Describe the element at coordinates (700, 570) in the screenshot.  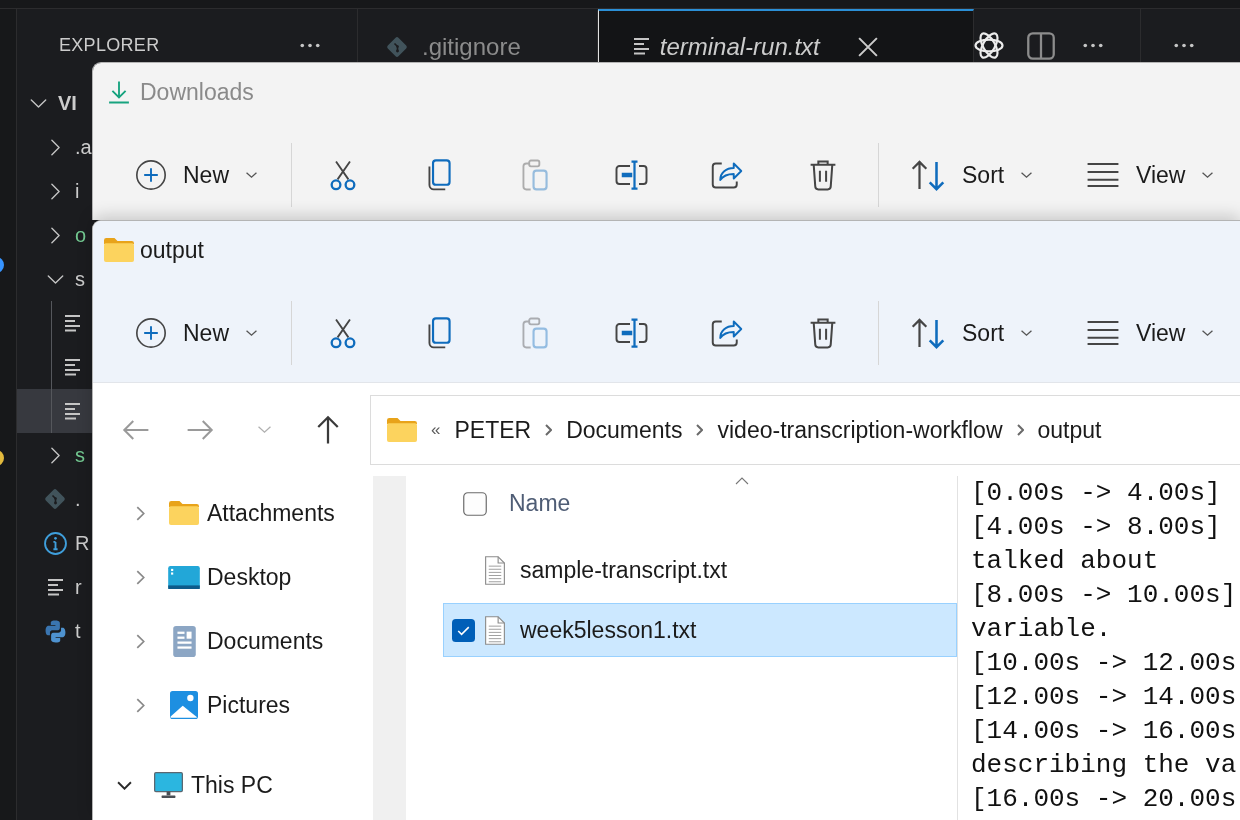
I see `file-row: sample-transcript.txt` at that location.